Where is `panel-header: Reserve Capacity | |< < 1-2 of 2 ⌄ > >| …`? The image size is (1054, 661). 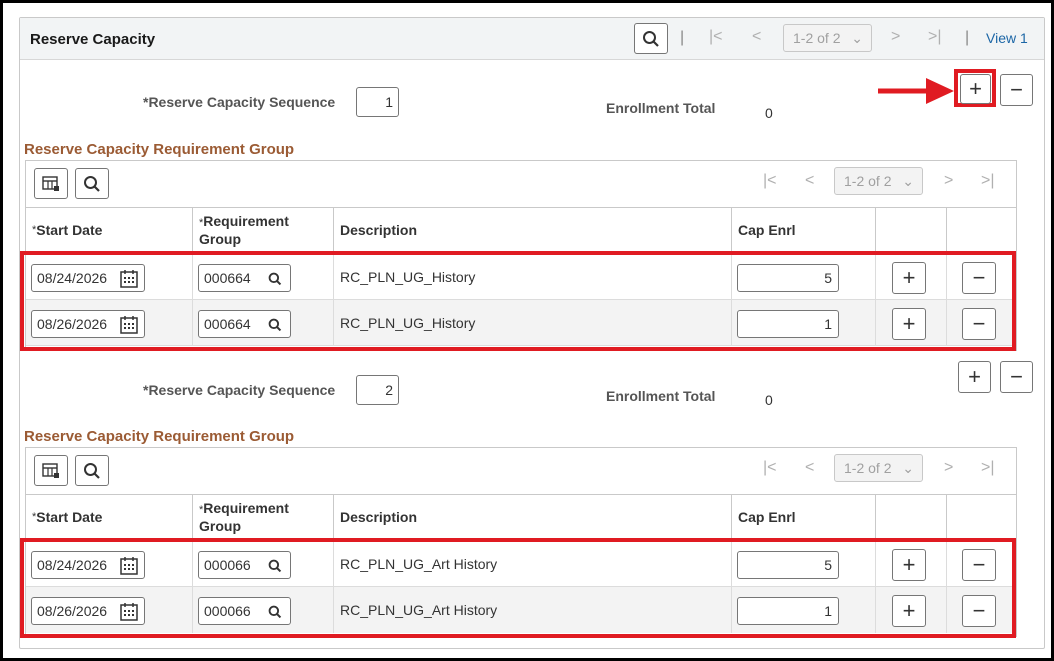 panel-header: Reserve Capacity | |< < 1-2 of 2 ⌄ > >| … is located at coordinates (532, 39).